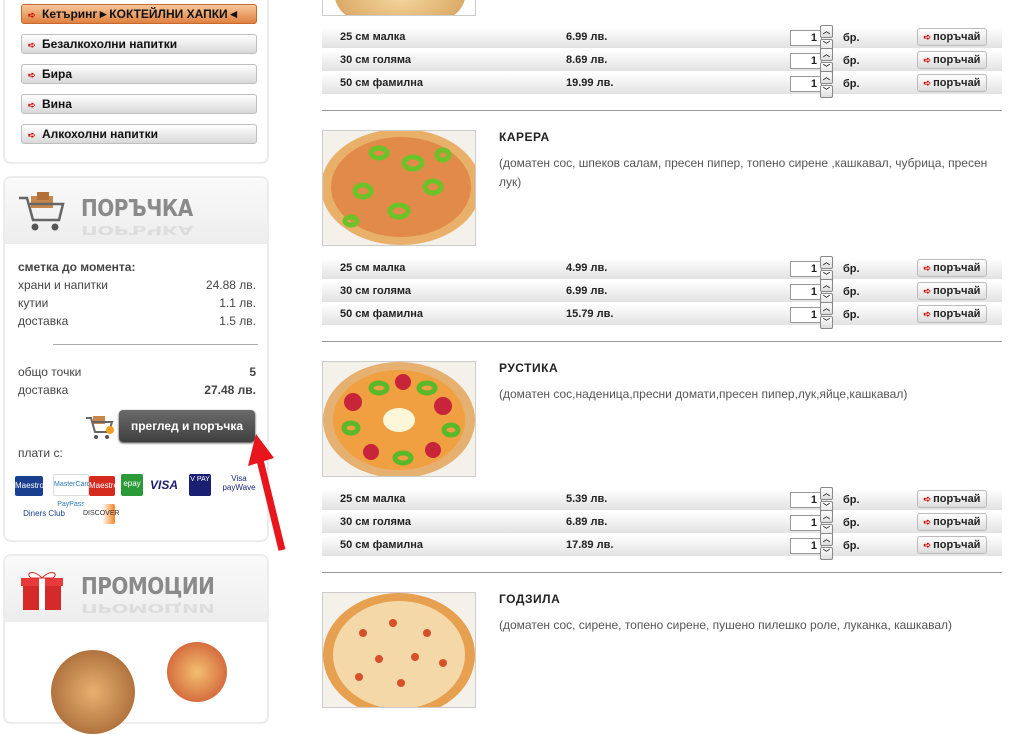 This screenshot has width=1015, height=734. What do you see at coordinates (137, 303) in the screenshot?
I see `order-line-boxes: кутии 1.1 лв.` at bounding box center [137, 303].